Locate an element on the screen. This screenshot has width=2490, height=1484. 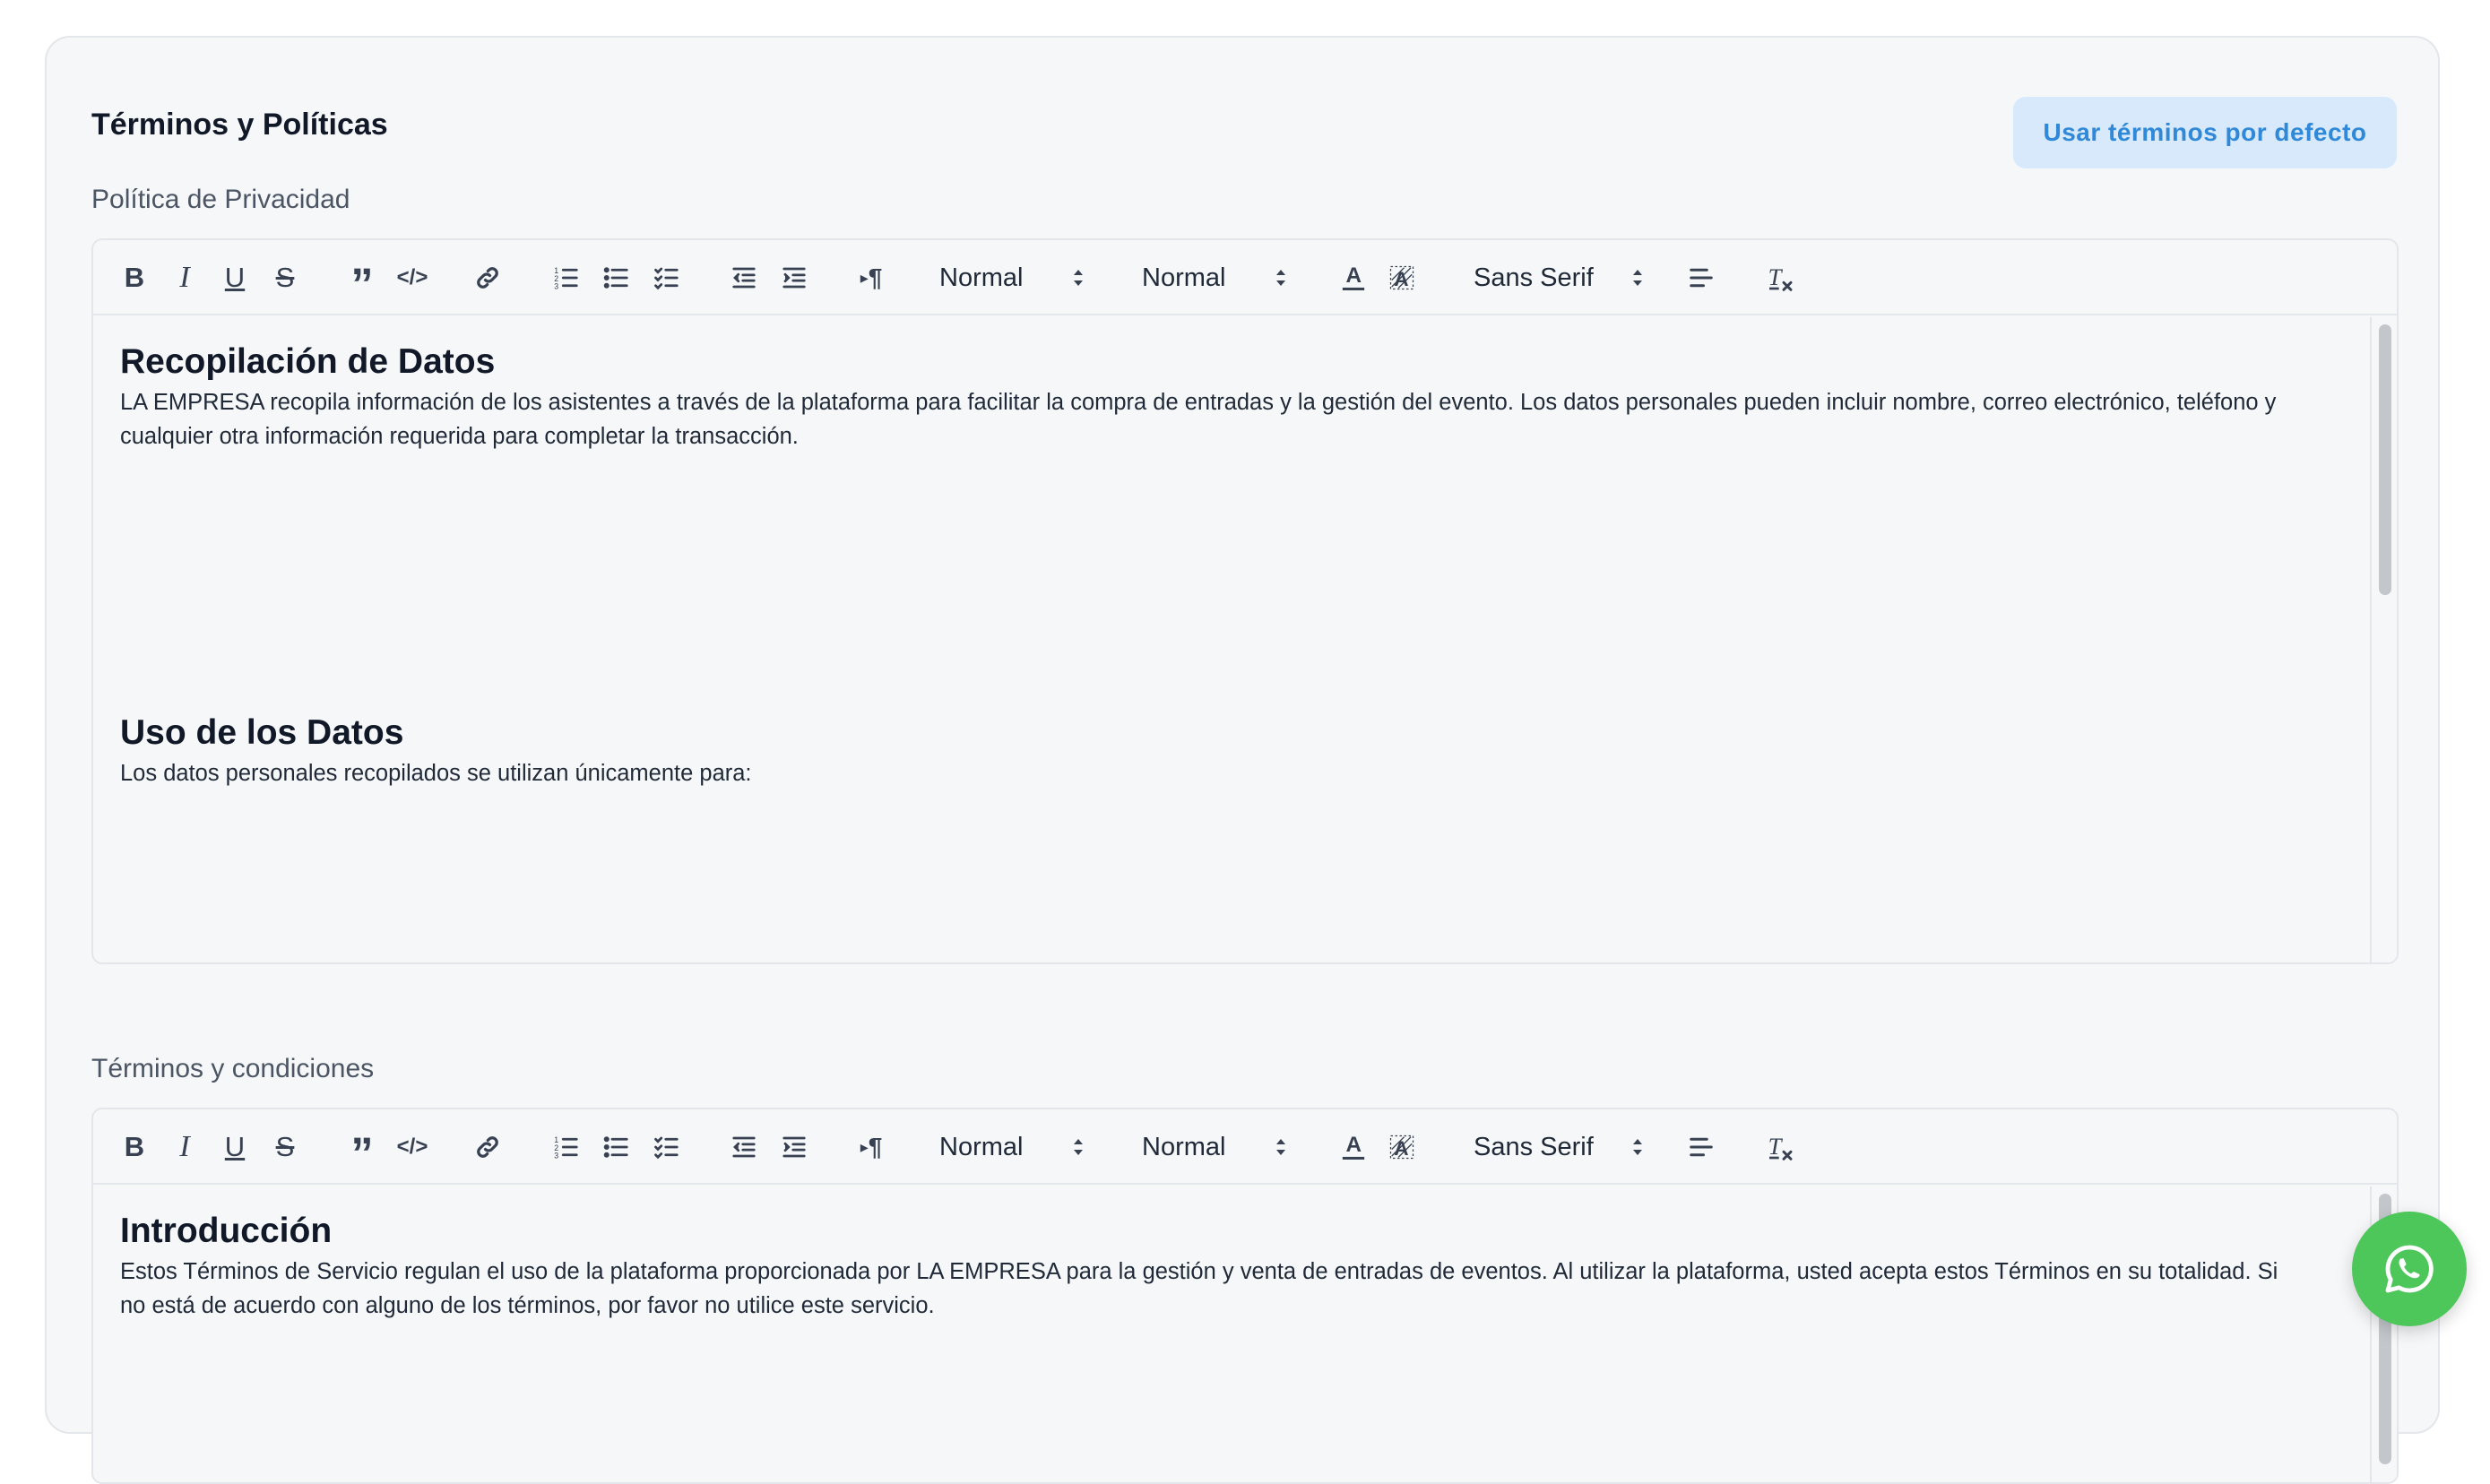
privacy-policy-label: Política de Privacidad is located at coordinates (220, 199).